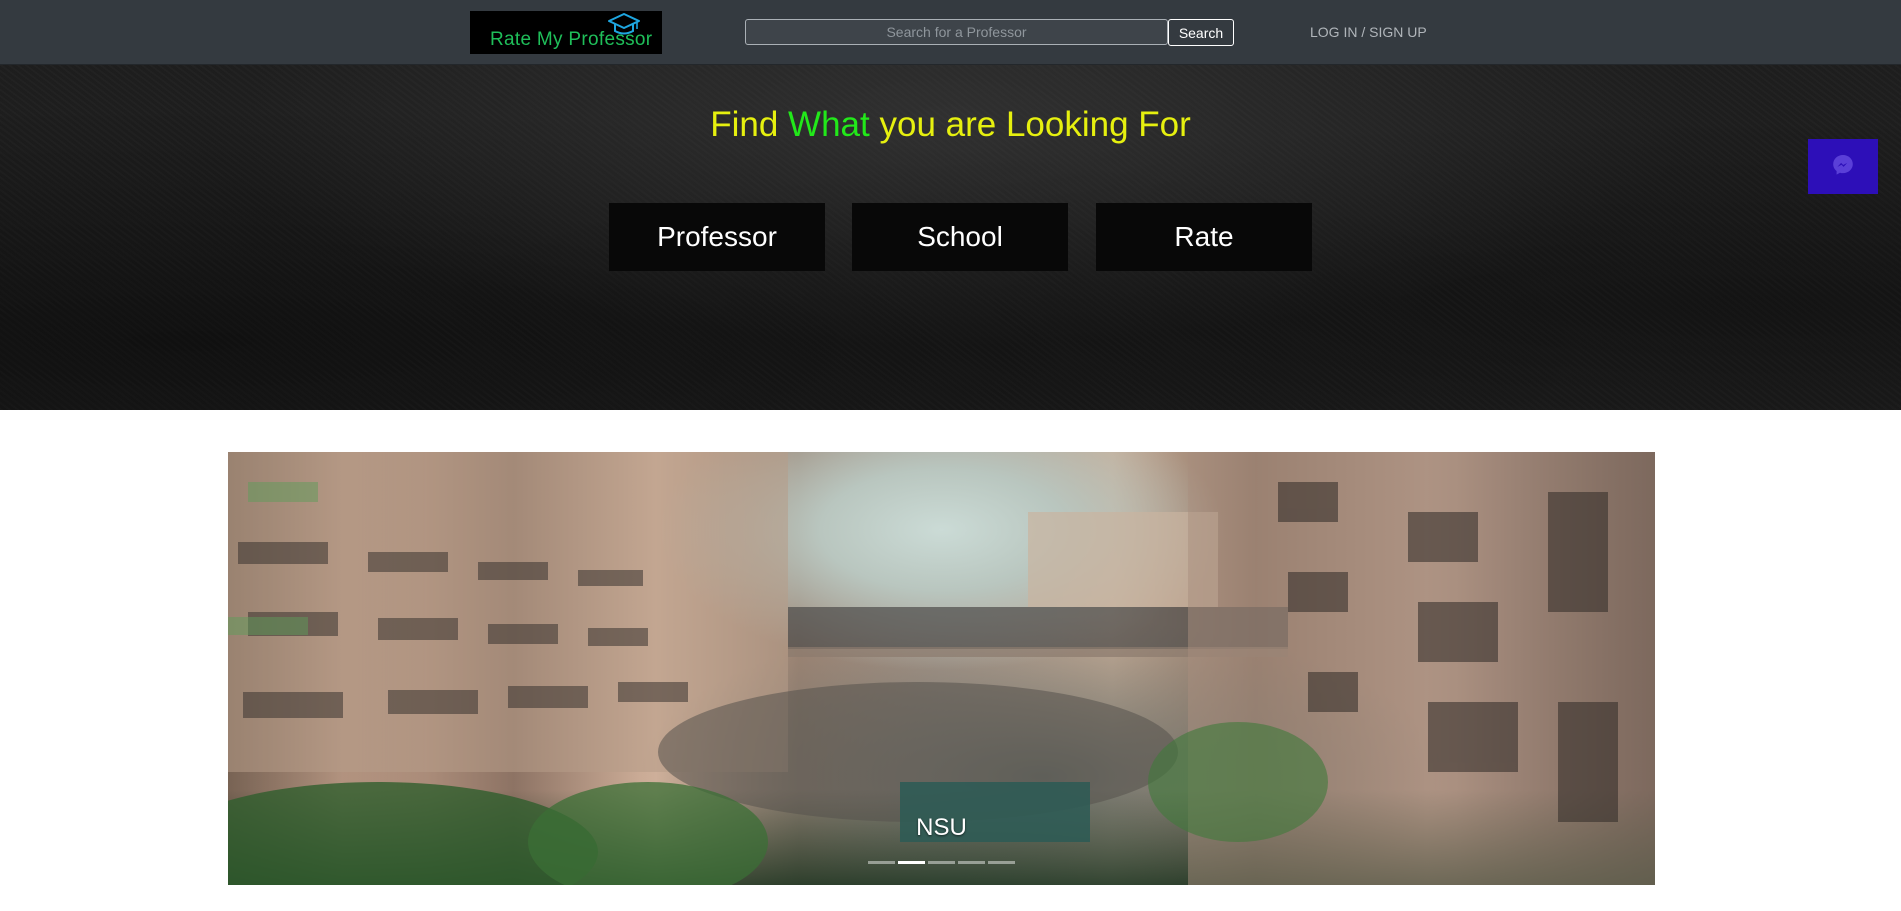  Describe the element at coordinates (911, 862) in the screenshot. I see `carousel-indicator-active` at that location.